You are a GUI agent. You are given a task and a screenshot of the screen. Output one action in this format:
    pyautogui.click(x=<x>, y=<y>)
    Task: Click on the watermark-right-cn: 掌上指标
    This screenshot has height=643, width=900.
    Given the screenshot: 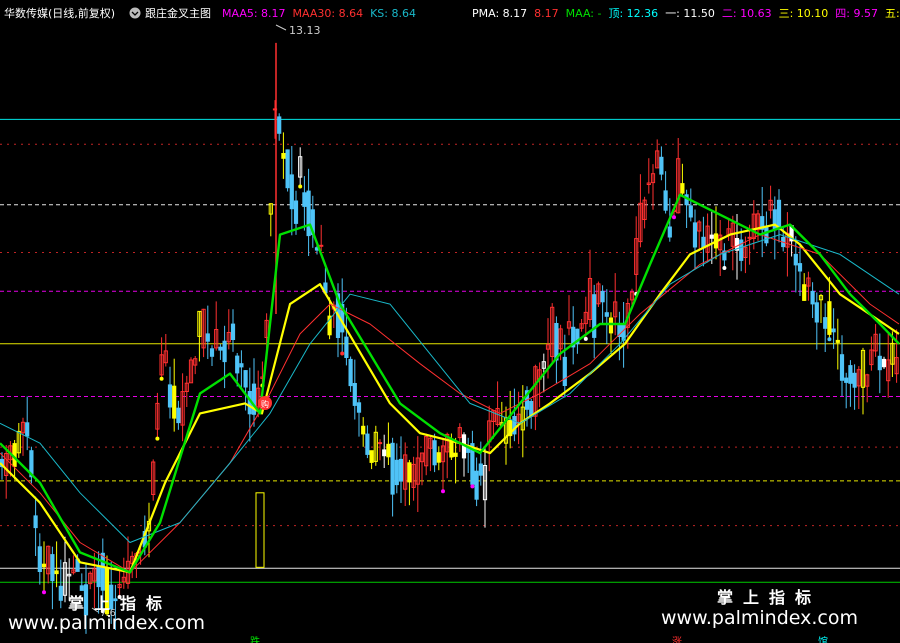 What is the action you would take?
    pyautogui.click(x=769, y=597)
    